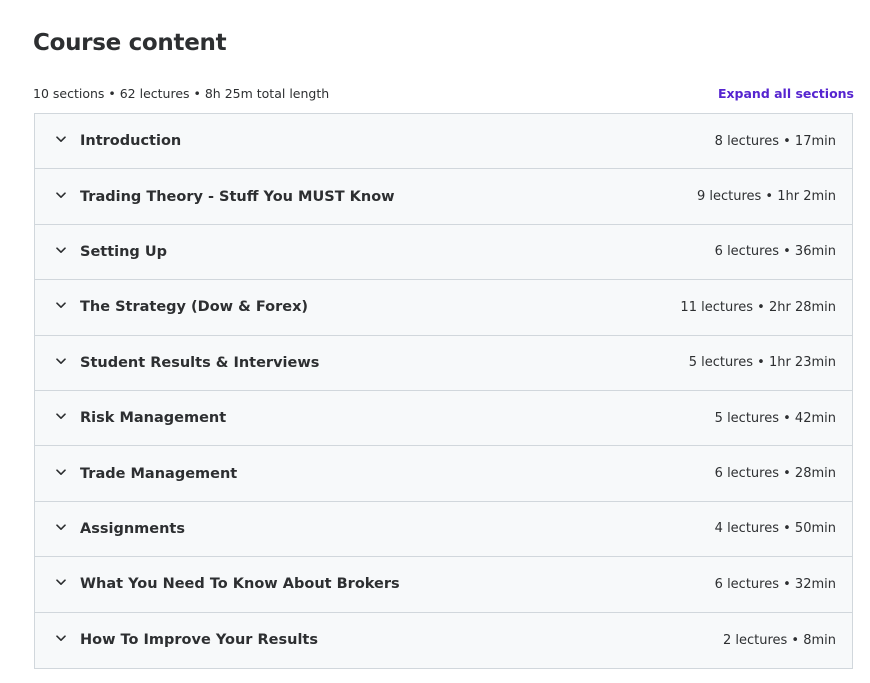  I want to click on section-meta: 6 lectures • 36min, so click(775, 252).